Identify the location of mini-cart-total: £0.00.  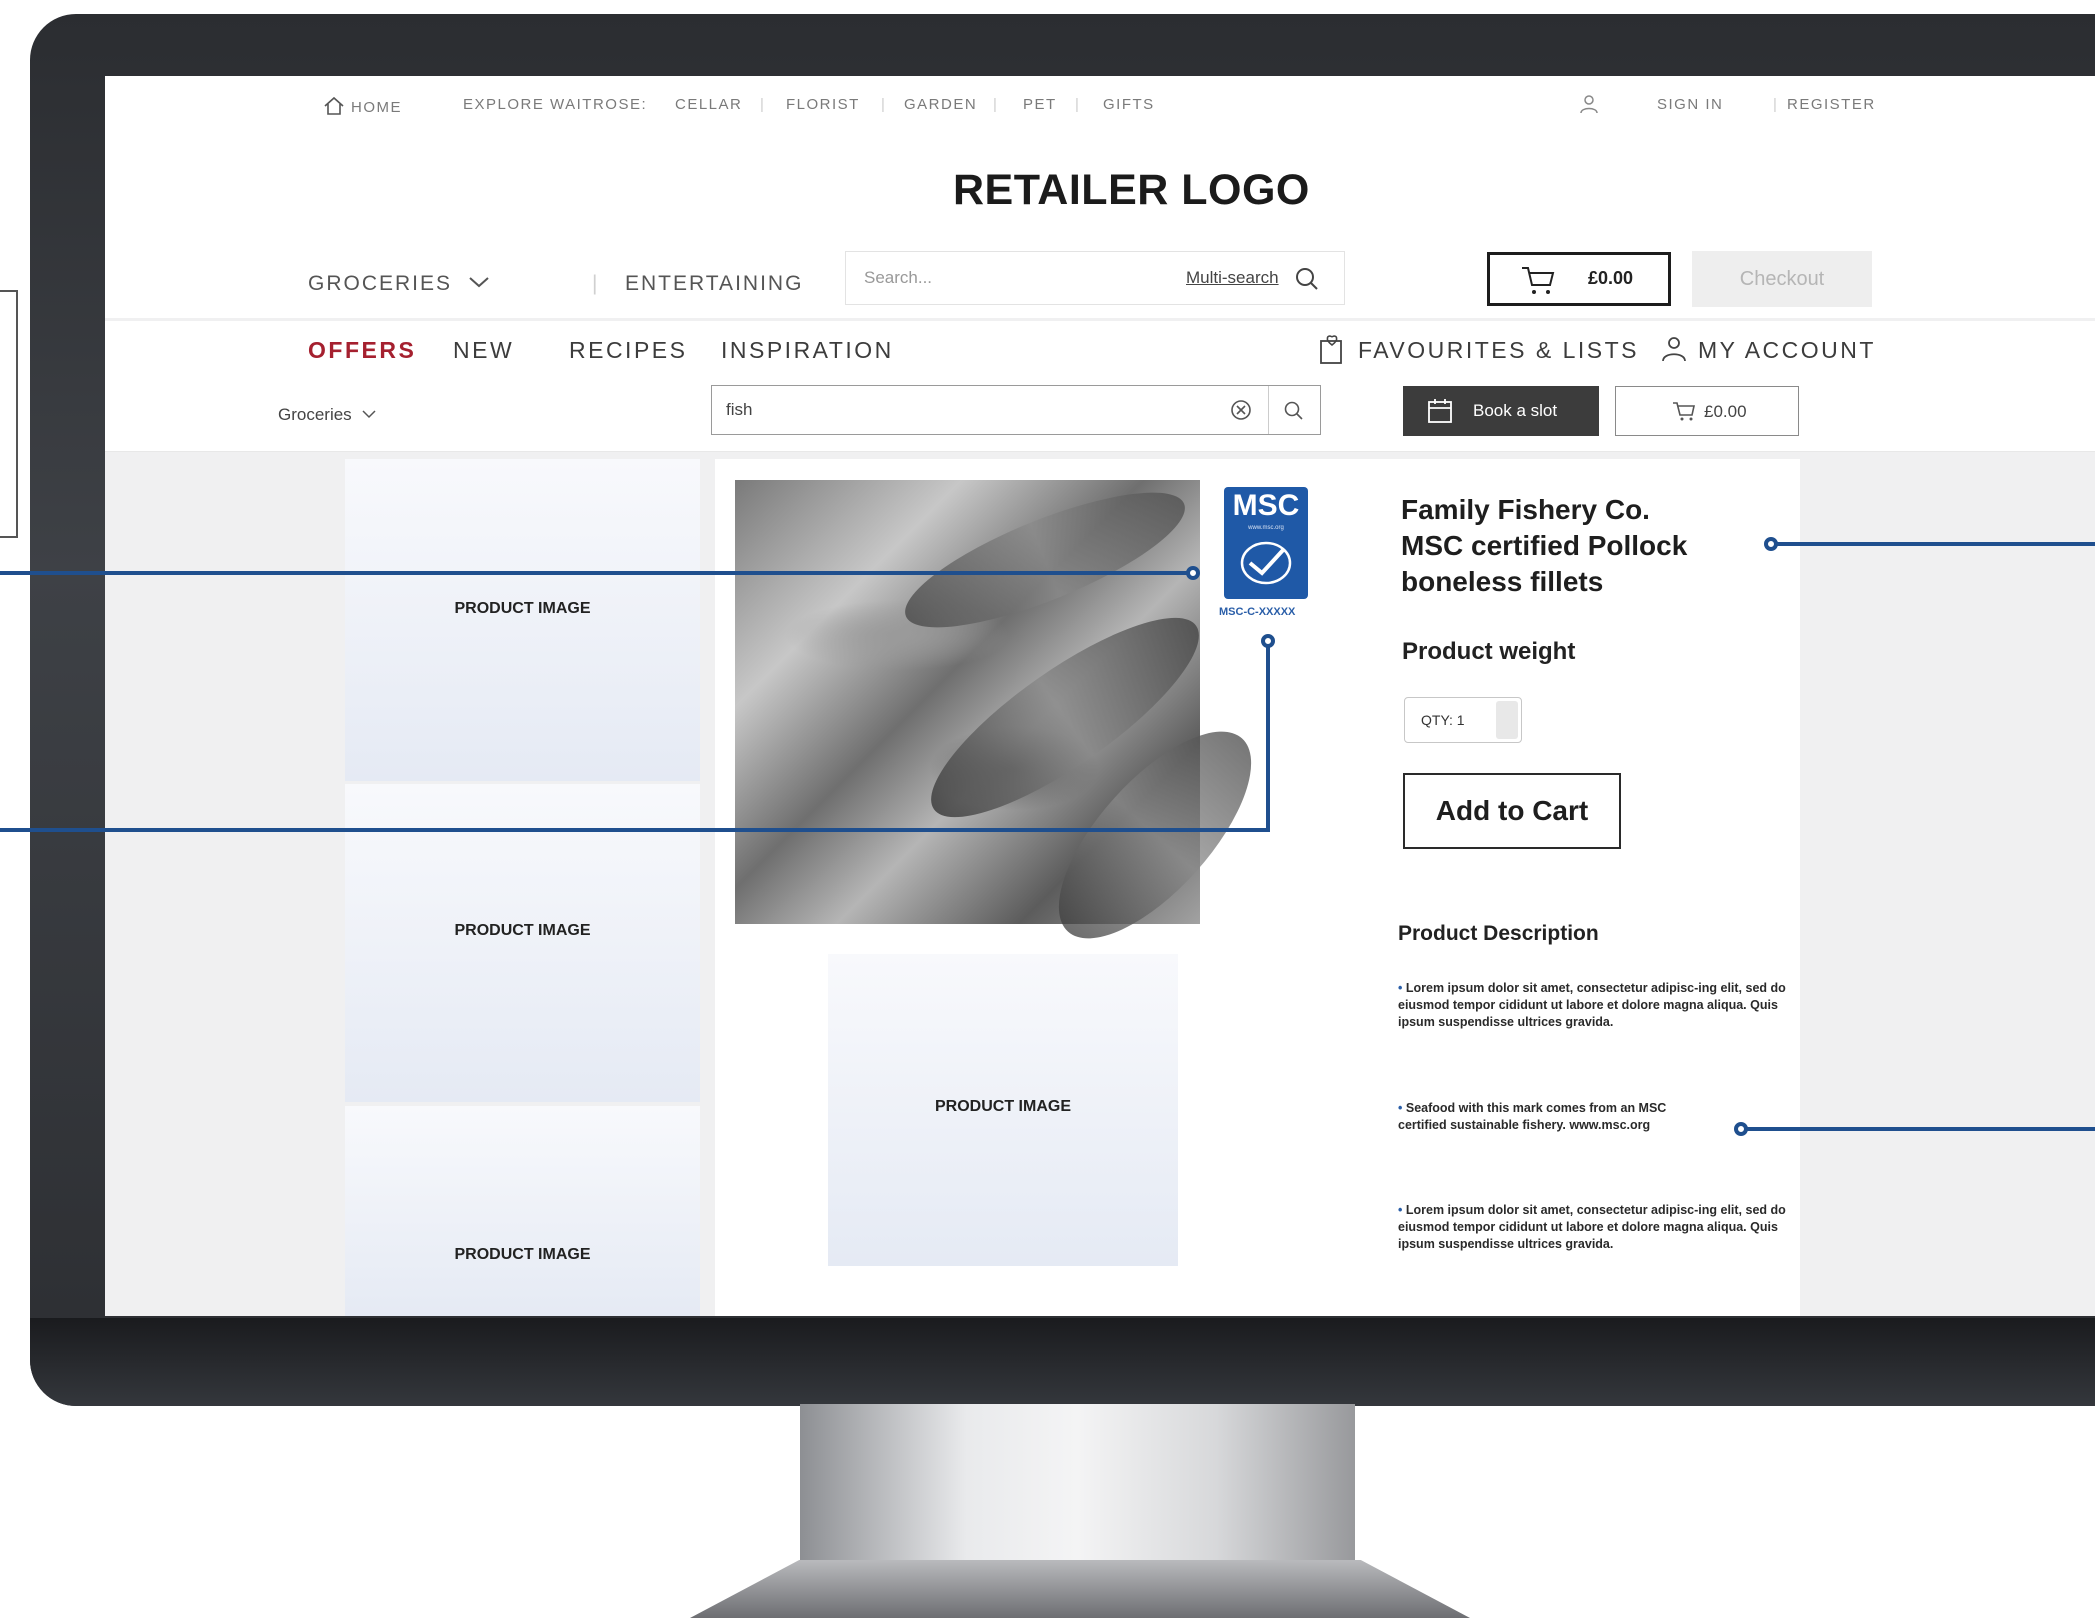
(1725, 411).